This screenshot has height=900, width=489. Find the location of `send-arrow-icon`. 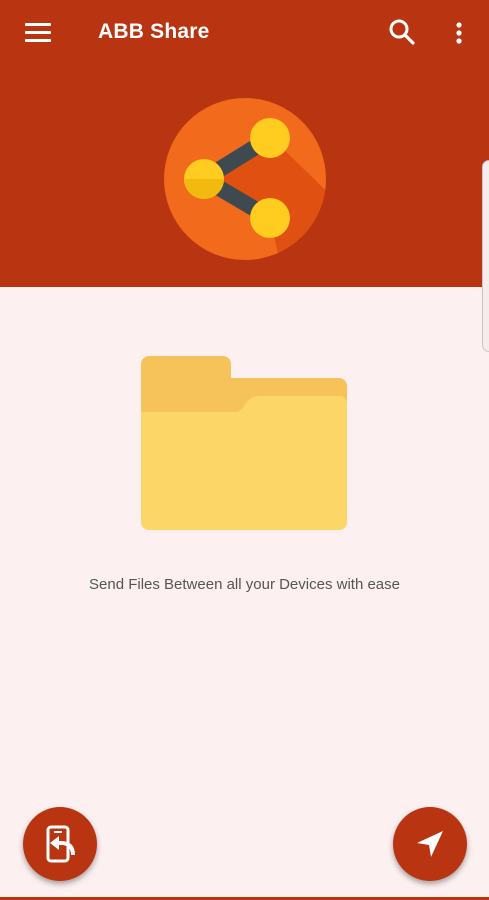

send-arrow-icon is located at coordinates (430, 844).